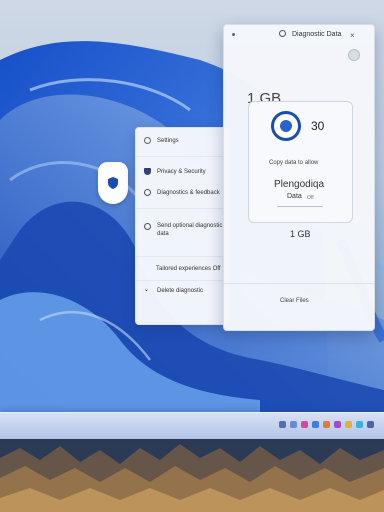 The width and height of the screenshot is (384, 512). I want to click on ring-value: 30, so click(318, 126).